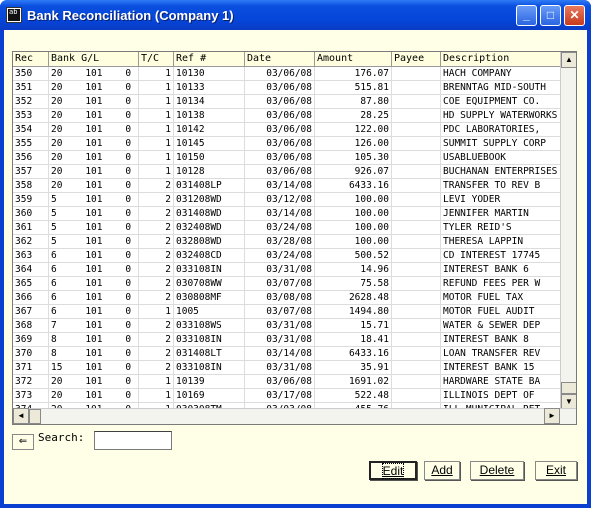 This screenshot has height=508, width=591. Describe the element at coordinates (497, 470) in the screenshot. I see `delete-button: Delete` at that location.